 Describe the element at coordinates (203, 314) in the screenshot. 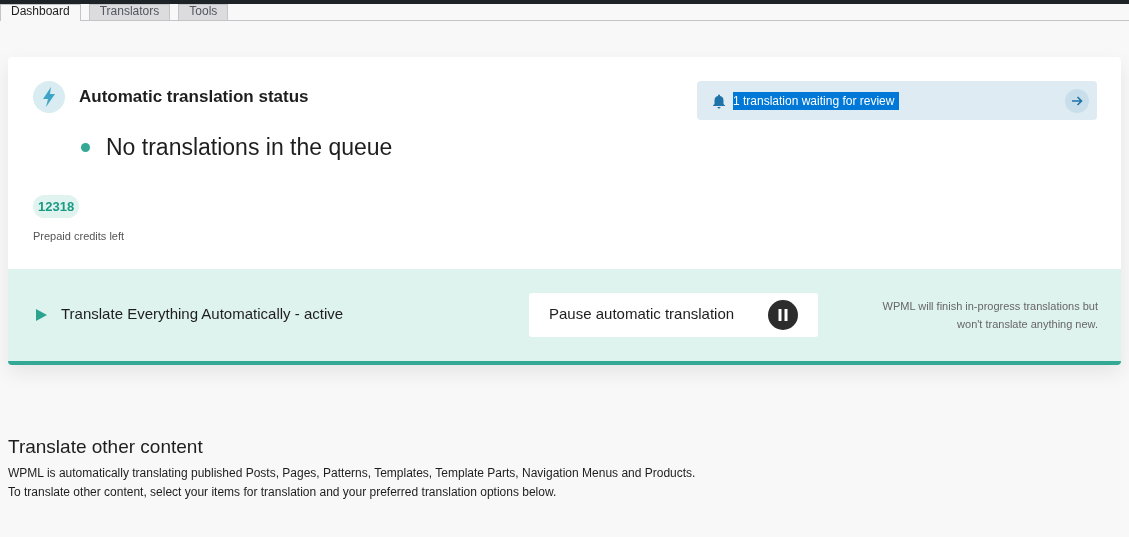

I see `automation-status: Translate Everything Automatically - active` at that location.